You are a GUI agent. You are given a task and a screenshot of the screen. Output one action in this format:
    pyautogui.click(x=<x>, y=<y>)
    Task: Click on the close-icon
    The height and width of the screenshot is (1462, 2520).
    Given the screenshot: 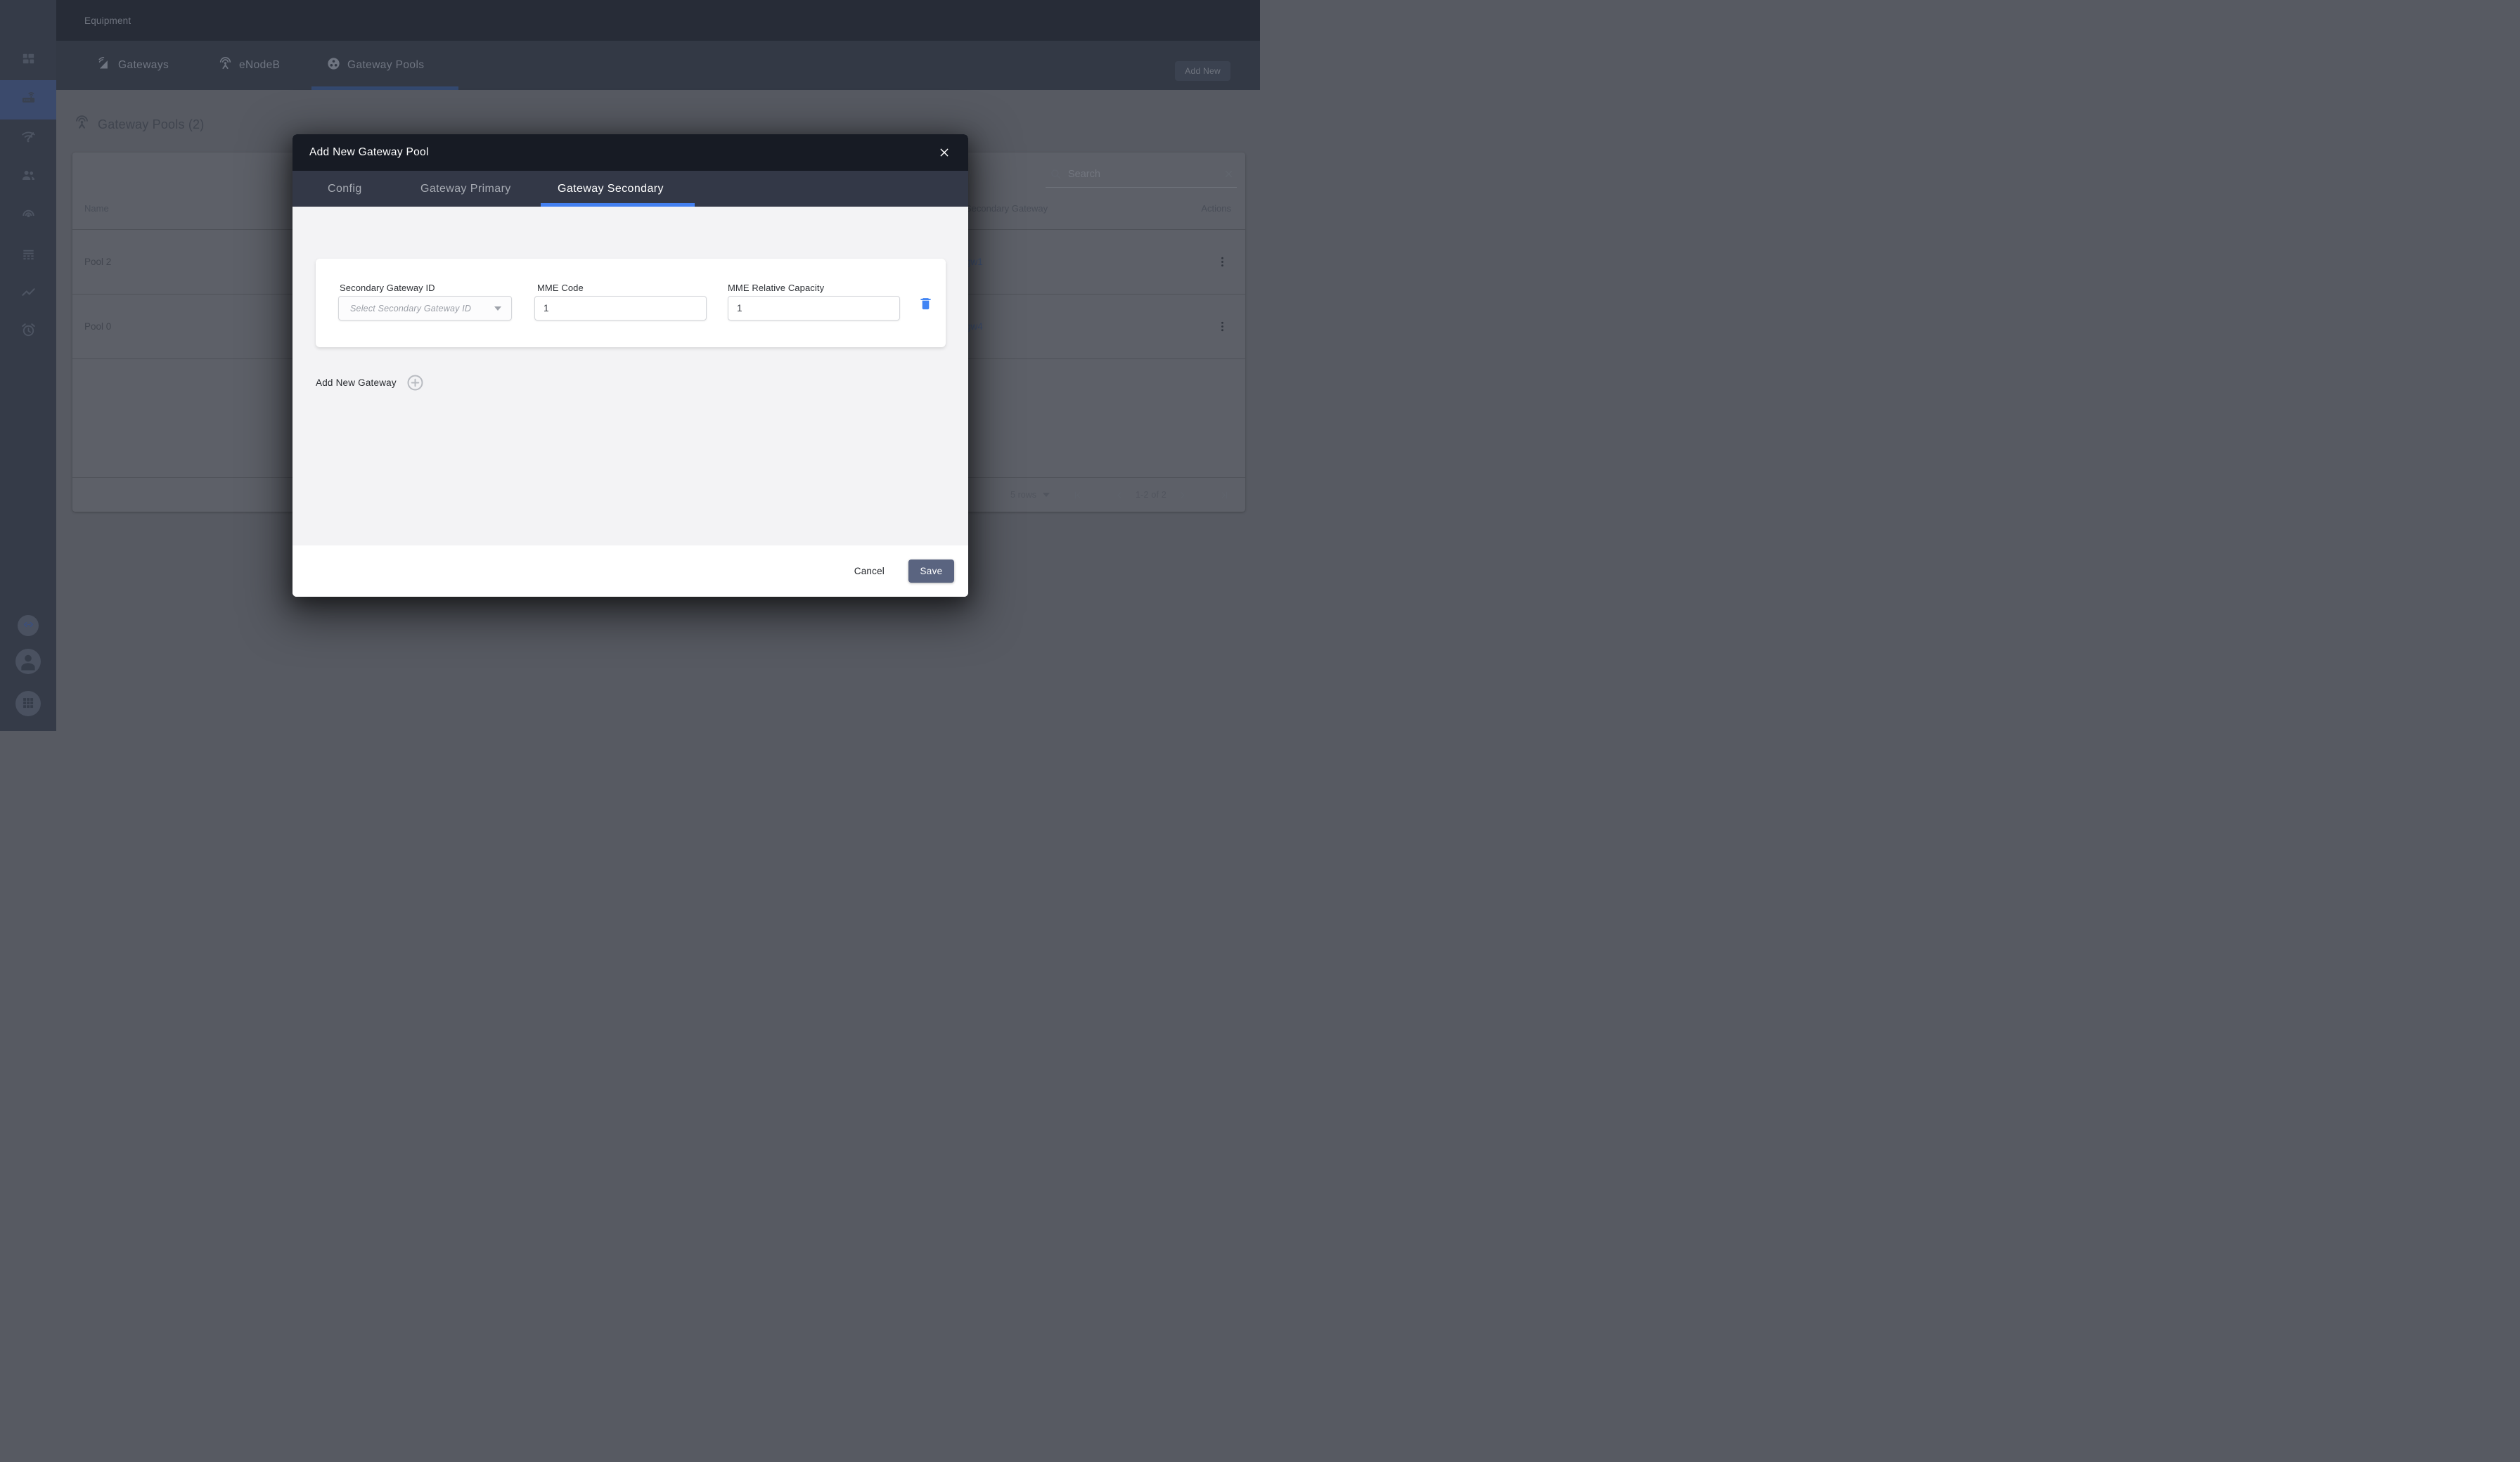 What is the action you would take?
    pyautogui.click(x=945, y=152)
    